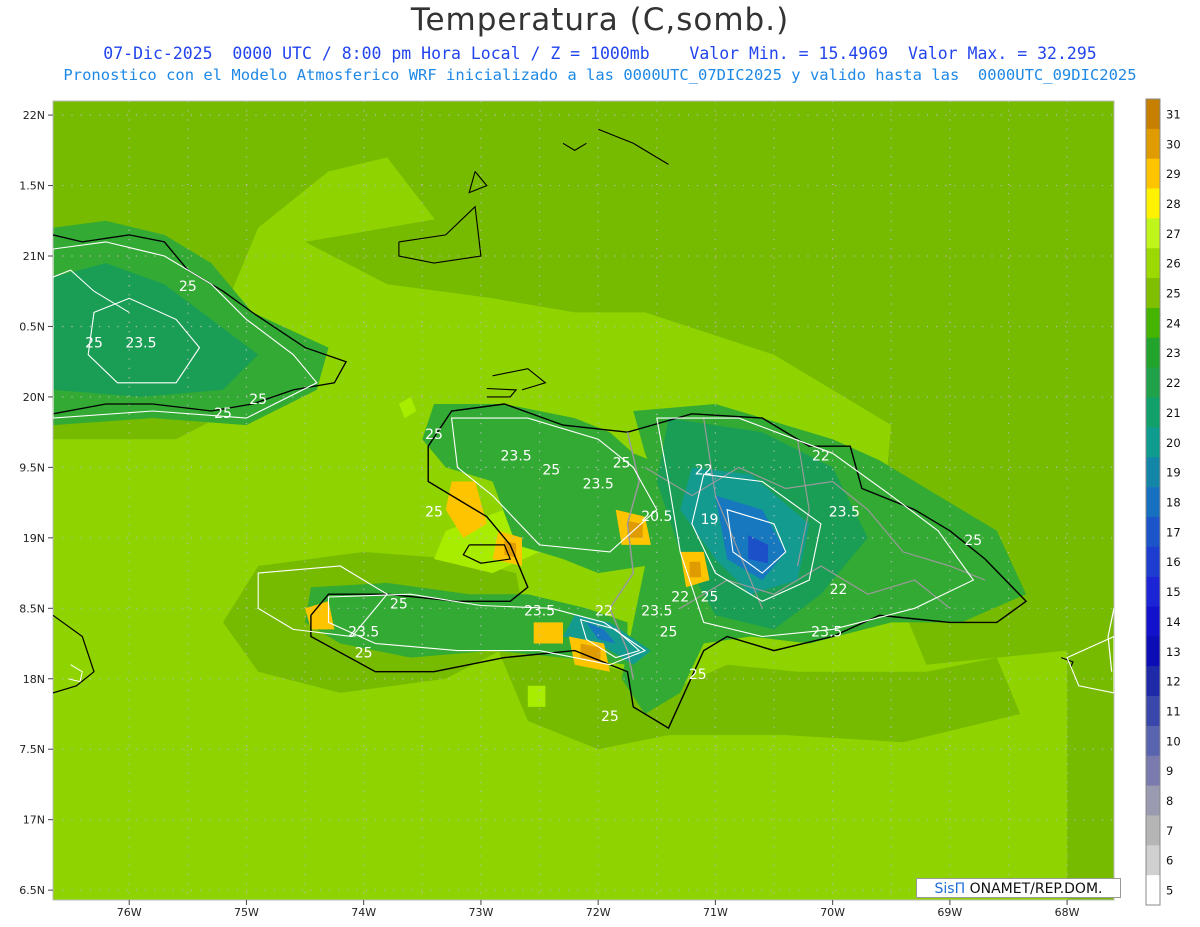  What do you see at coordinates (34, 115) in the screenshot?
I see `lat-tick-label: 22N` at bounding box center [34, 115].